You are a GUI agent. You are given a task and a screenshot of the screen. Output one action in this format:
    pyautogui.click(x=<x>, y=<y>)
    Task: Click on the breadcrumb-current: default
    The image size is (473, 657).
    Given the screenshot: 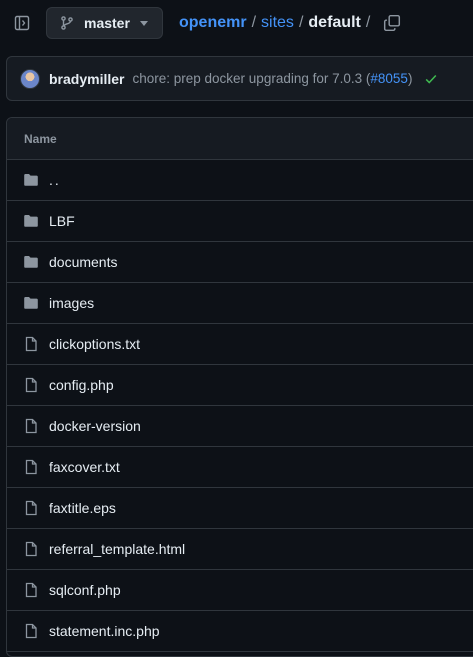 What is the action you would take?
    pyautogui.click(x=334, y=22)
    